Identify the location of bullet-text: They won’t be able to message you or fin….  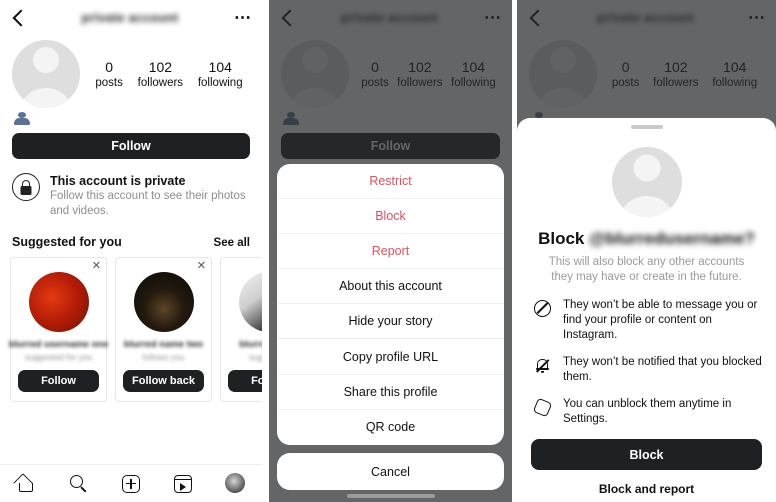
(660, 320).